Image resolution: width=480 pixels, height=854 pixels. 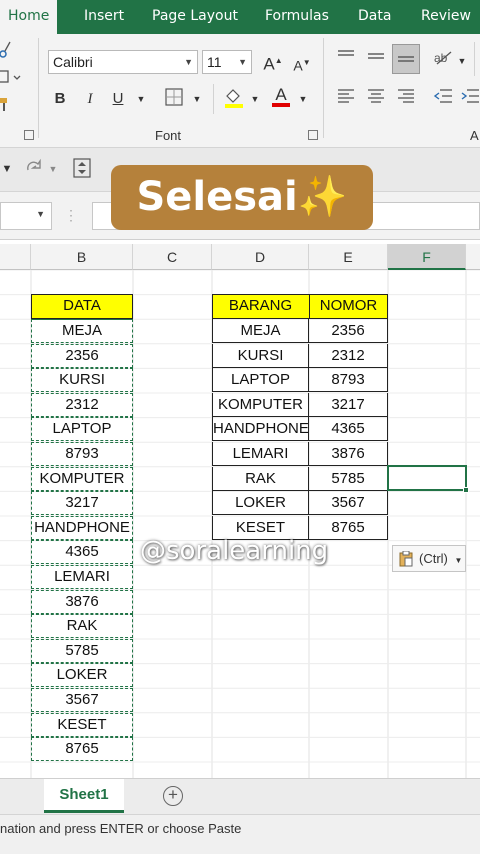 I want to click on table-cell-nomor: 2356, so click(x=348, y=331).